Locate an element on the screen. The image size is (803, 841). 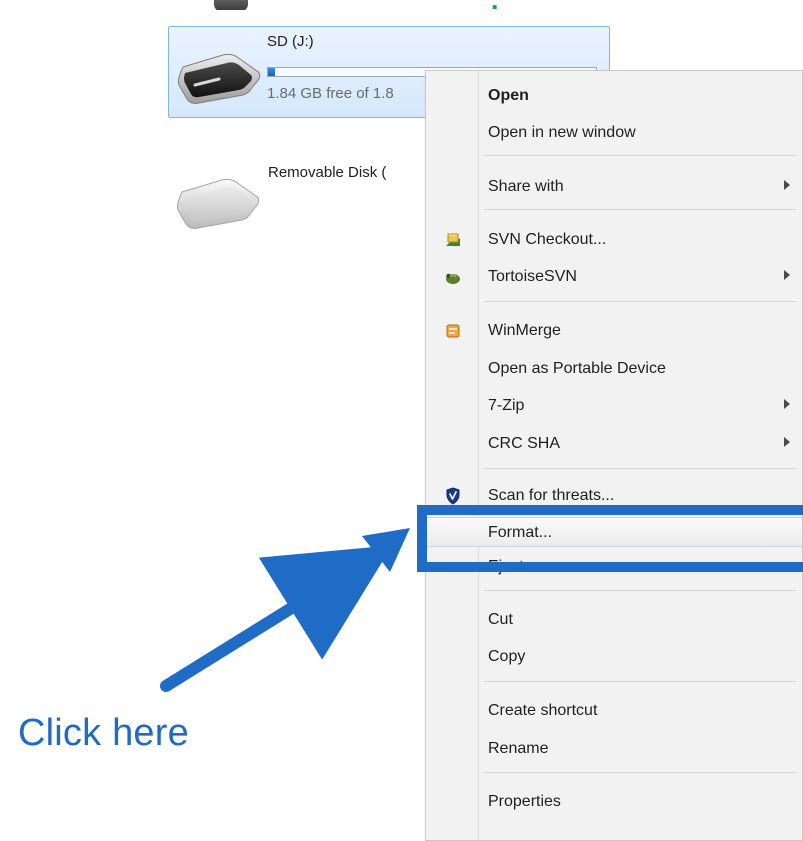
menu-item-open-as-portable-device: Open as Portable Device is located at coordinates (614, 369).